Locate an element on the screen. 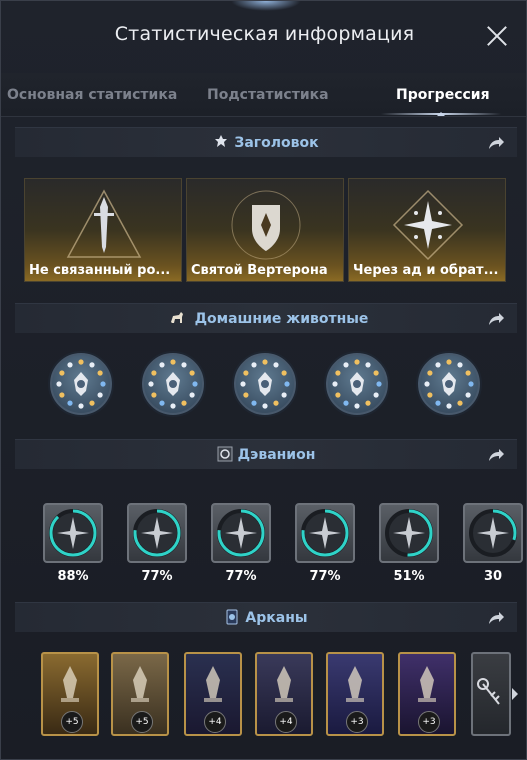 The image size is (527, 760). section-pets-header: Домашние животные is located at coordinates (266, 318).